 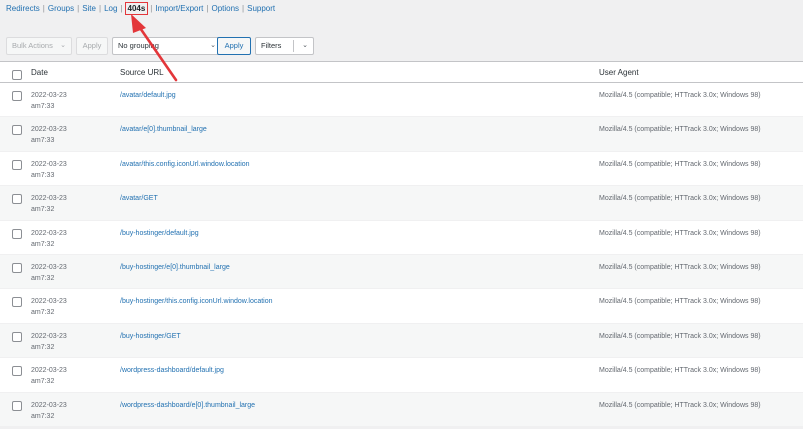 I want to click on grouping-label: No grouping, so click(x=138, y=45).